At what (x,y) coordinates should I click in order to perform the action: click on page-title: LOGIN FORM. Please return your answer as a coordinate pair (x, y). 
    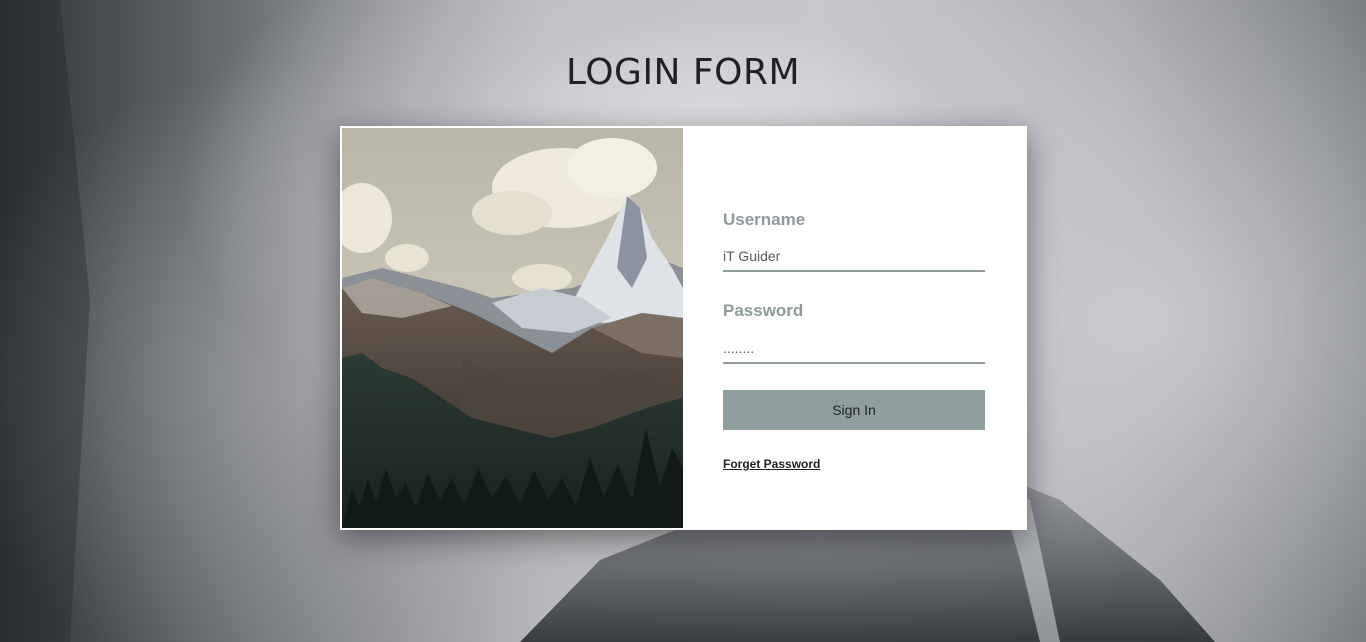
    Looking at the image, I should click on (683, 72).